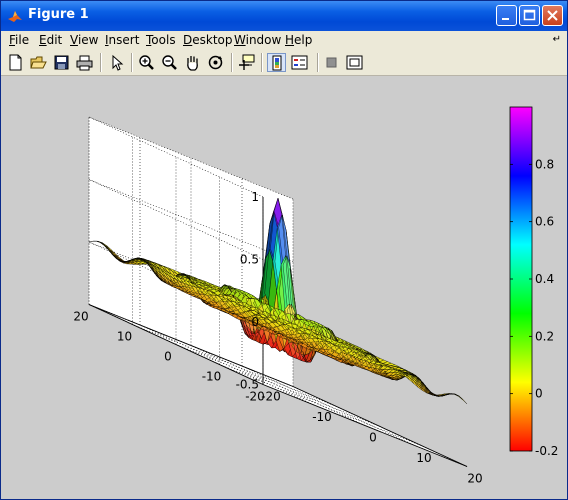  What do you see at coordinates (84, 62) in the screenshot?
I see `print-icon` at bounding box center [84, 62].